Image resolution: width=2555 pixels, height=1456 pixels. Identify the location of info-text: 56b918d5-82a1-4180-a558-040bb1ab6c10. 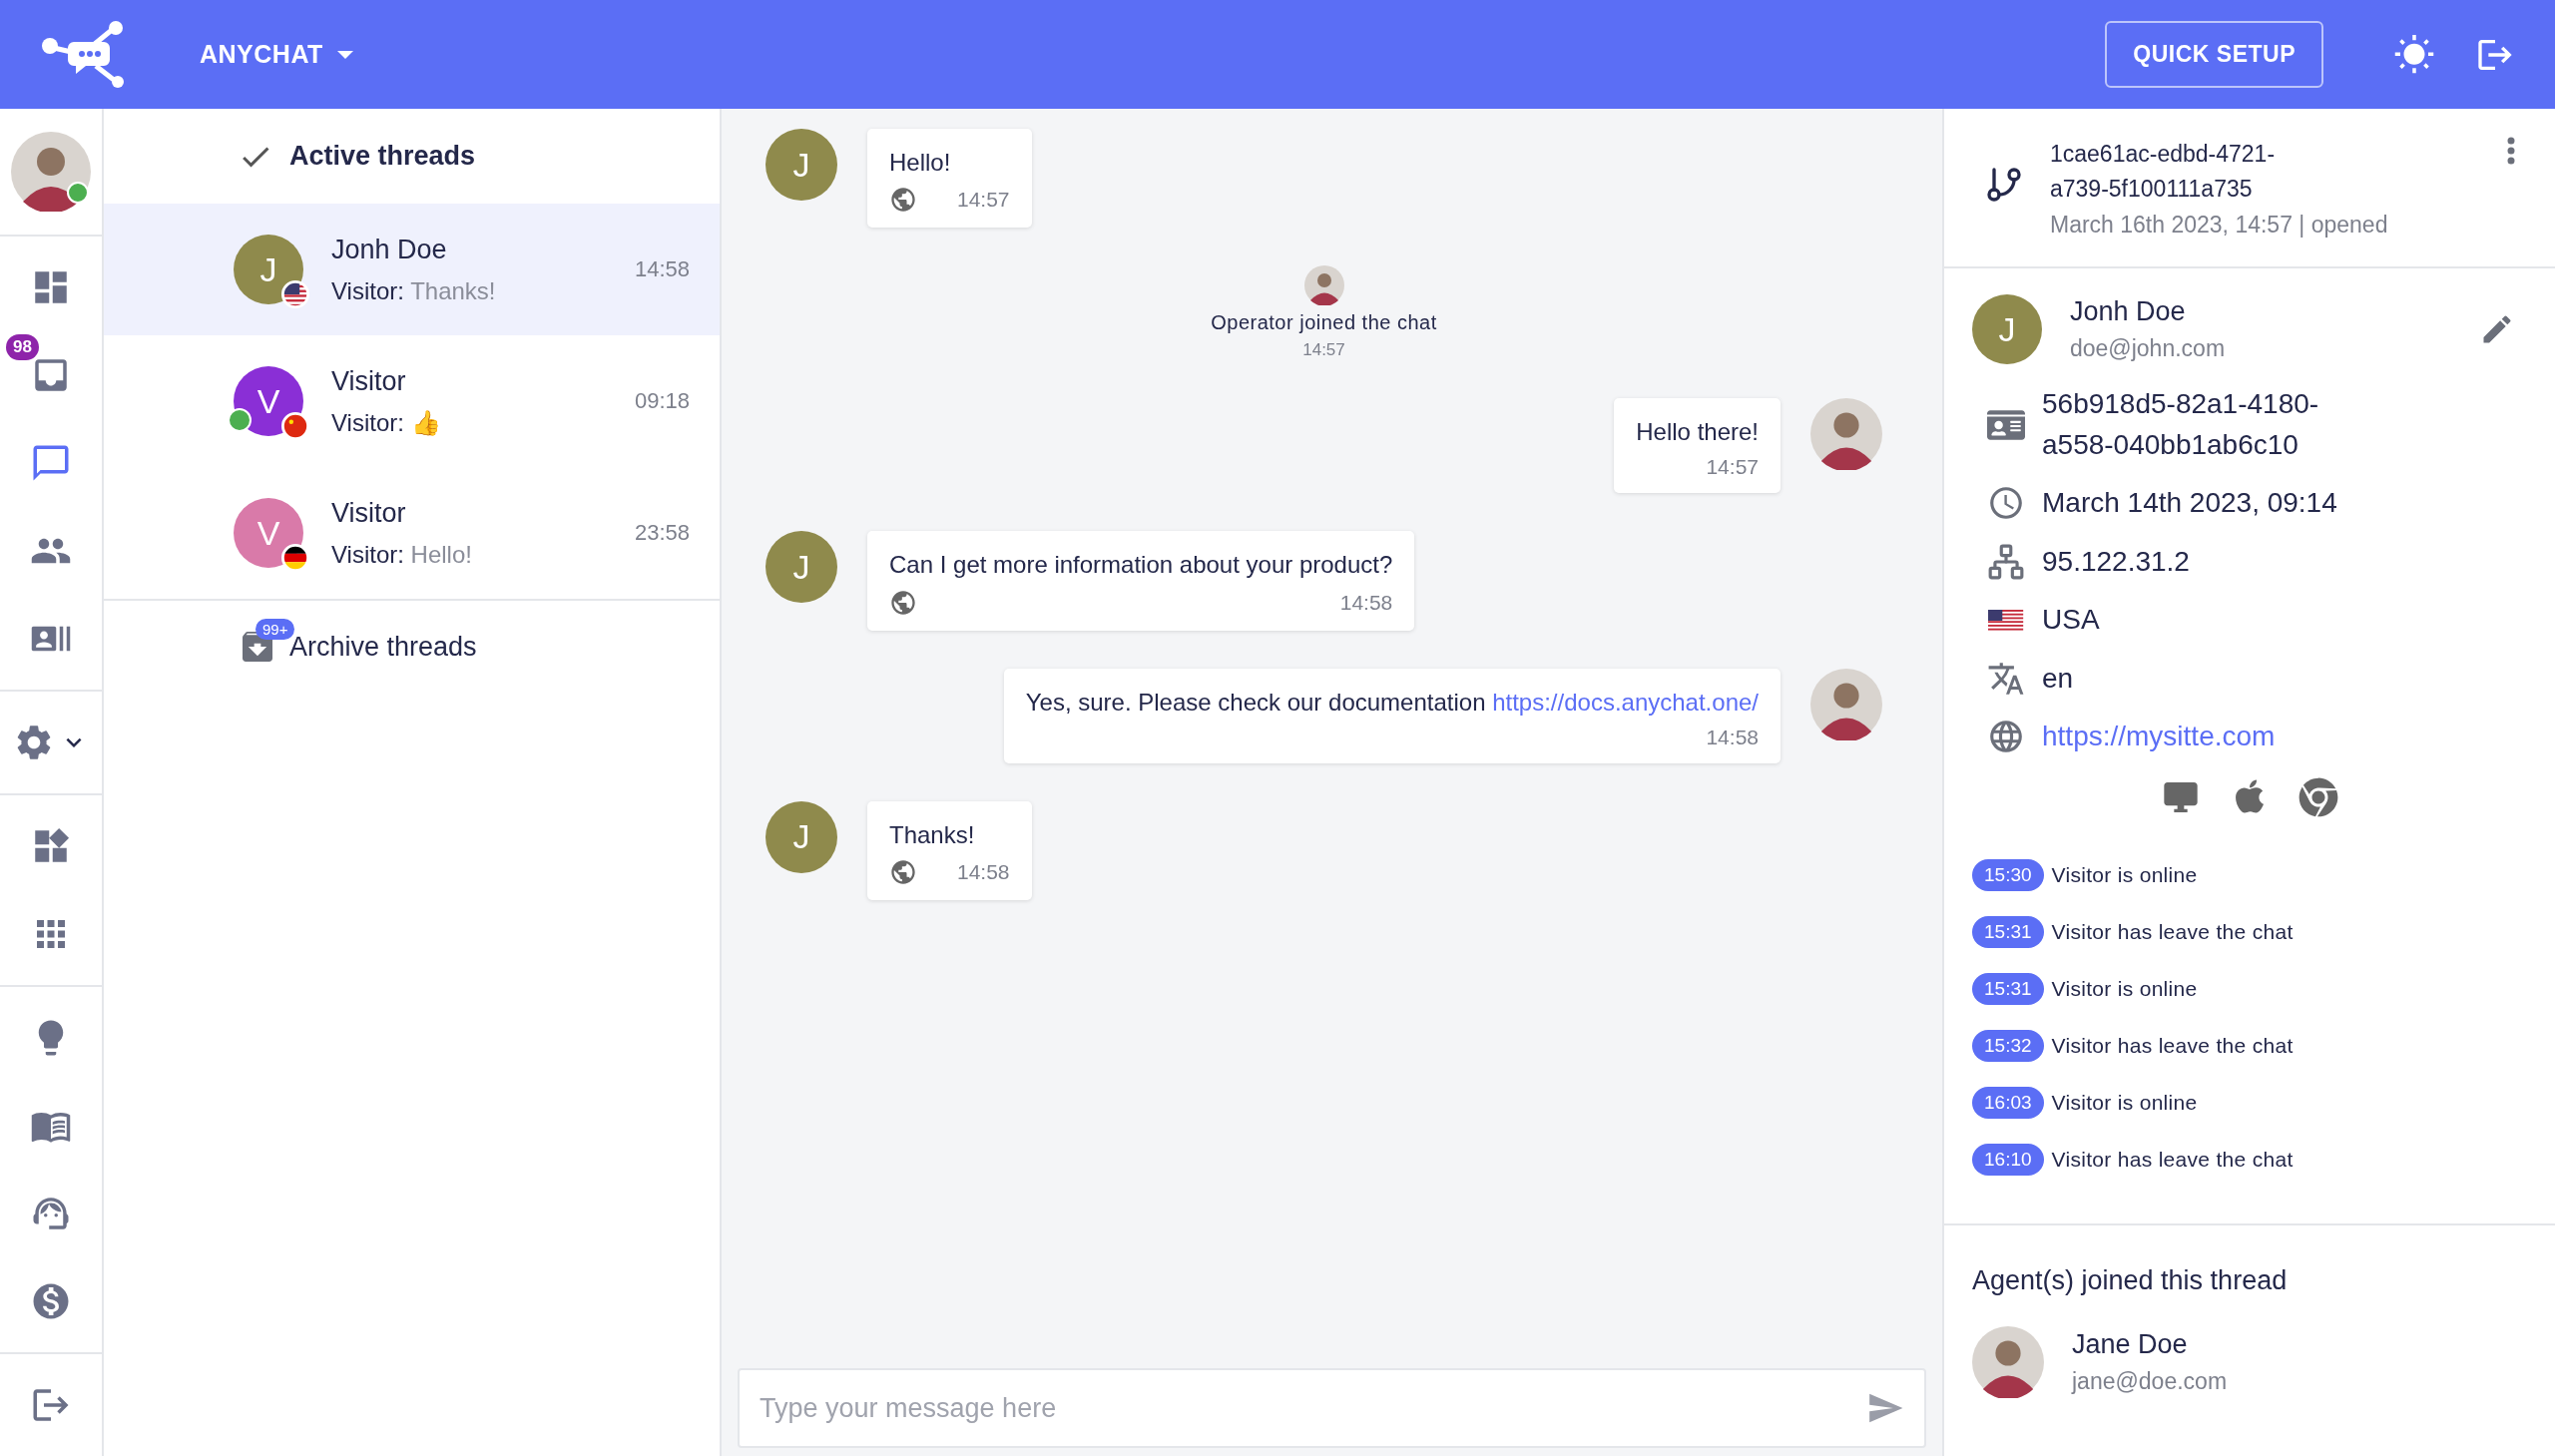
(2181, 424).